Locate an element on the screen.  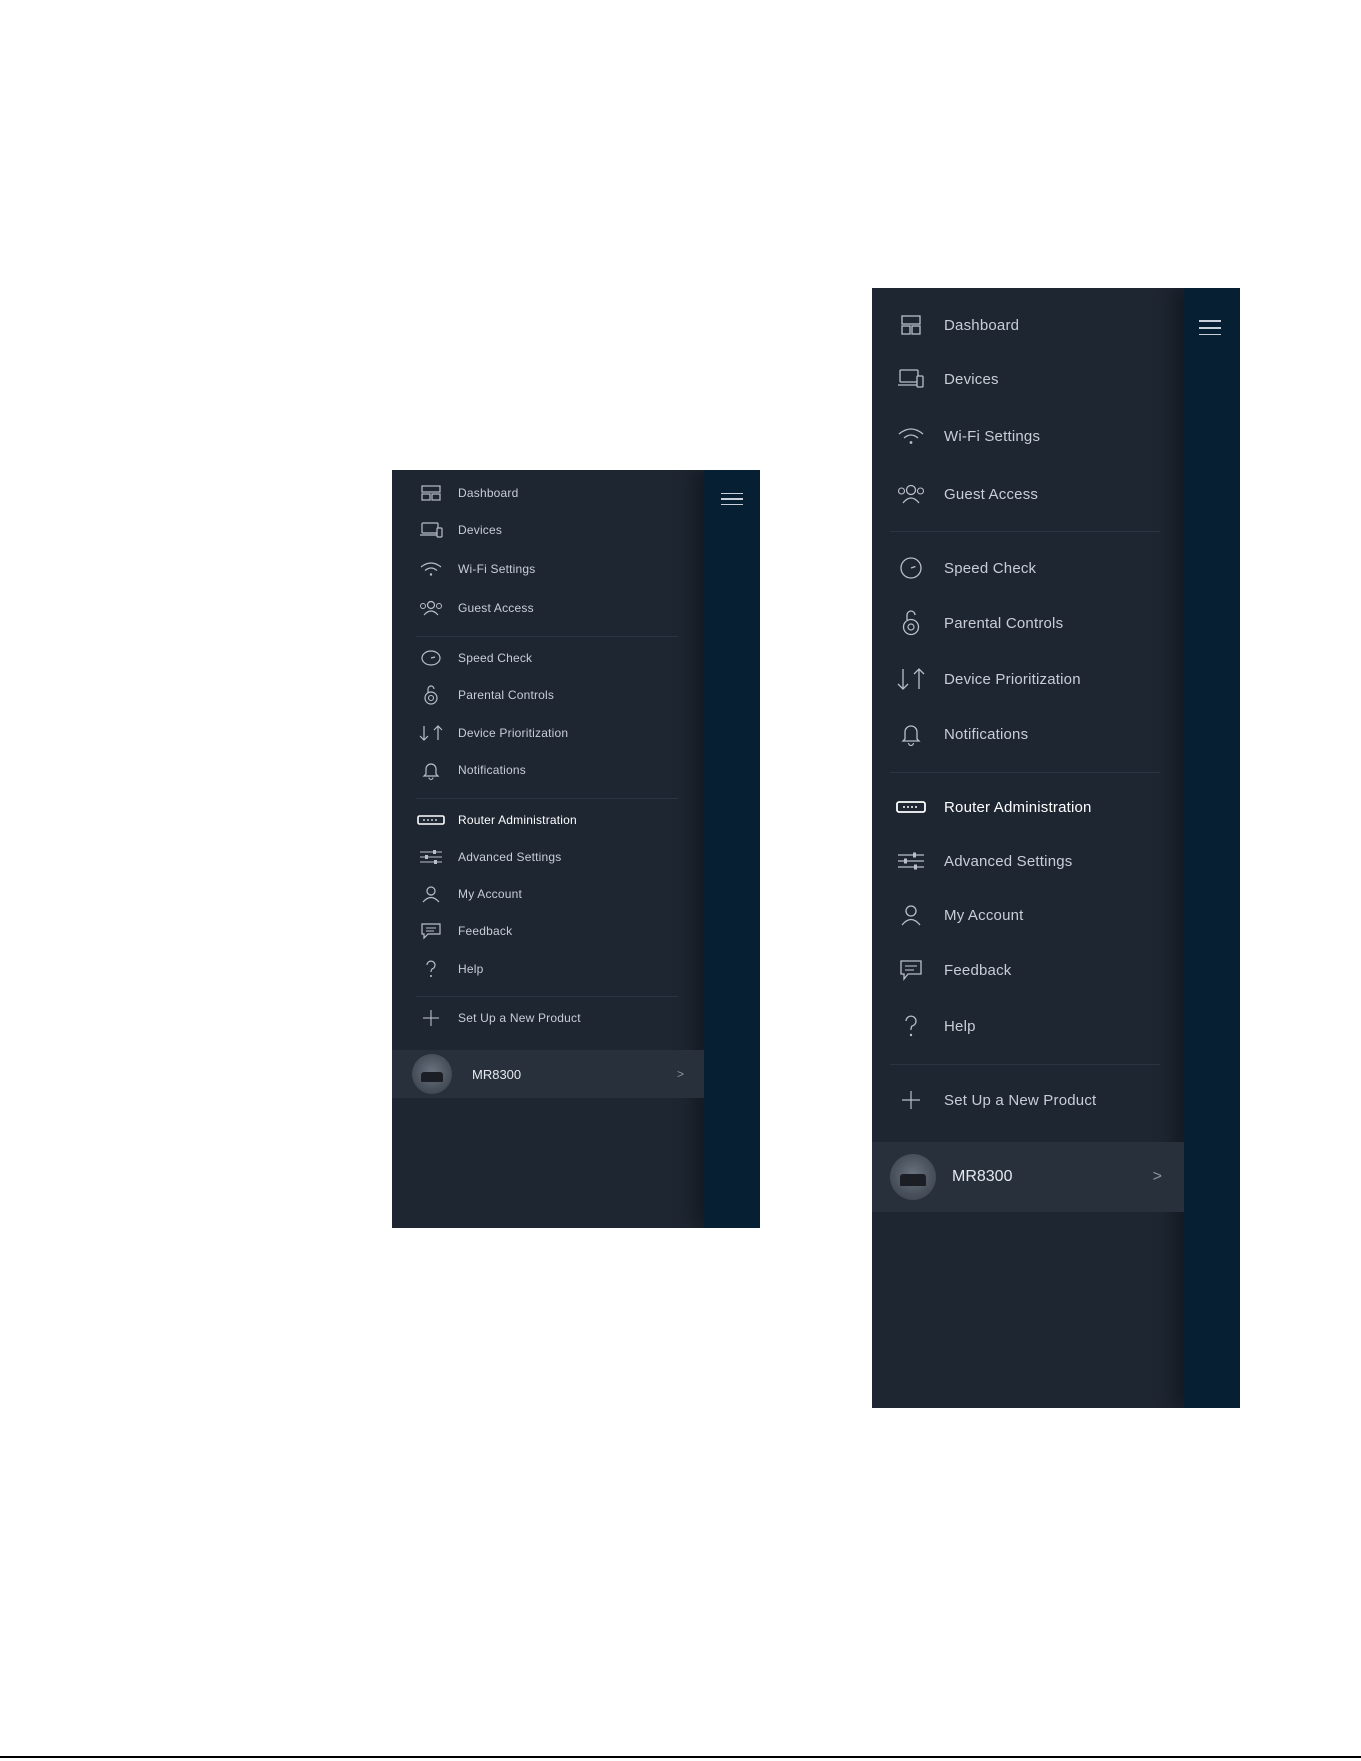
menu-item-label: Wi-Fi Settings is located at coordinates (992, 436).